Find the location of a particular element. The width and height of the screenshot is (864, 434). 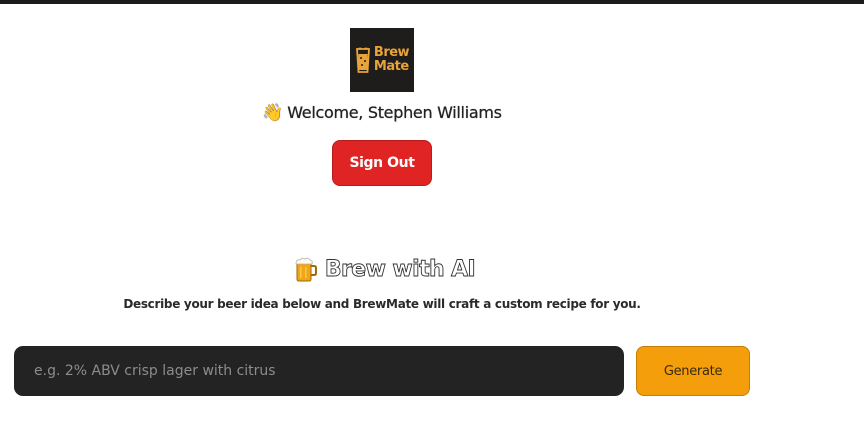

top-bar is located at coordinates (432, 2).